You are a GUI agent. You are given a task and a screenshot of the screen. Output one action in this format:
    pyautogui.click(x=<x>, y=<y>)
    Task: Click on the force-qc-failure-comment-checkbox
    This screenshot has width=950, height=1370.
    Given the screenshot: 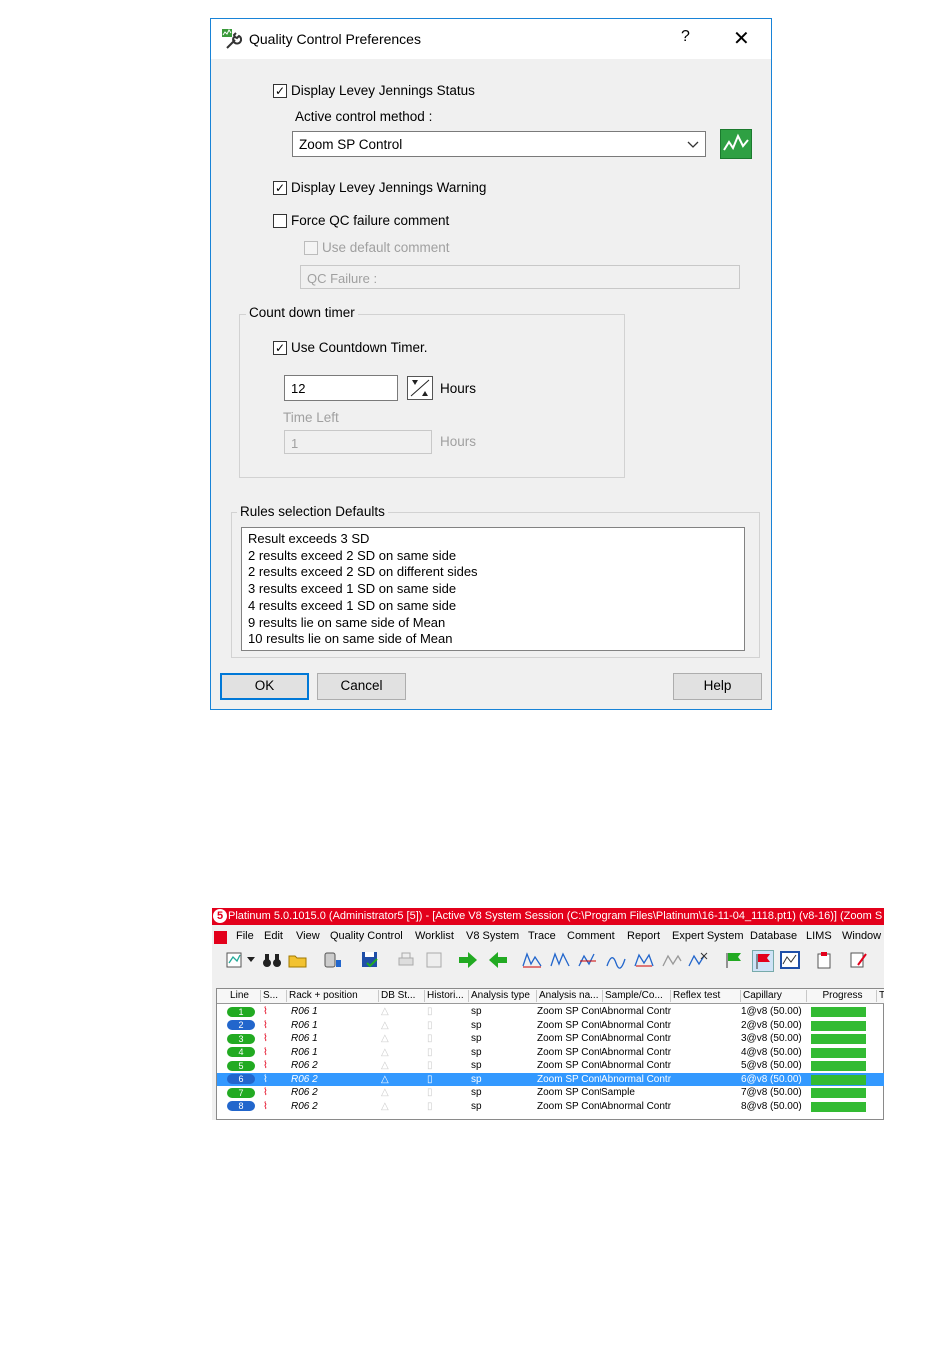 What is the action you would take?
    pyautogui.click(x=280, y=221)
    